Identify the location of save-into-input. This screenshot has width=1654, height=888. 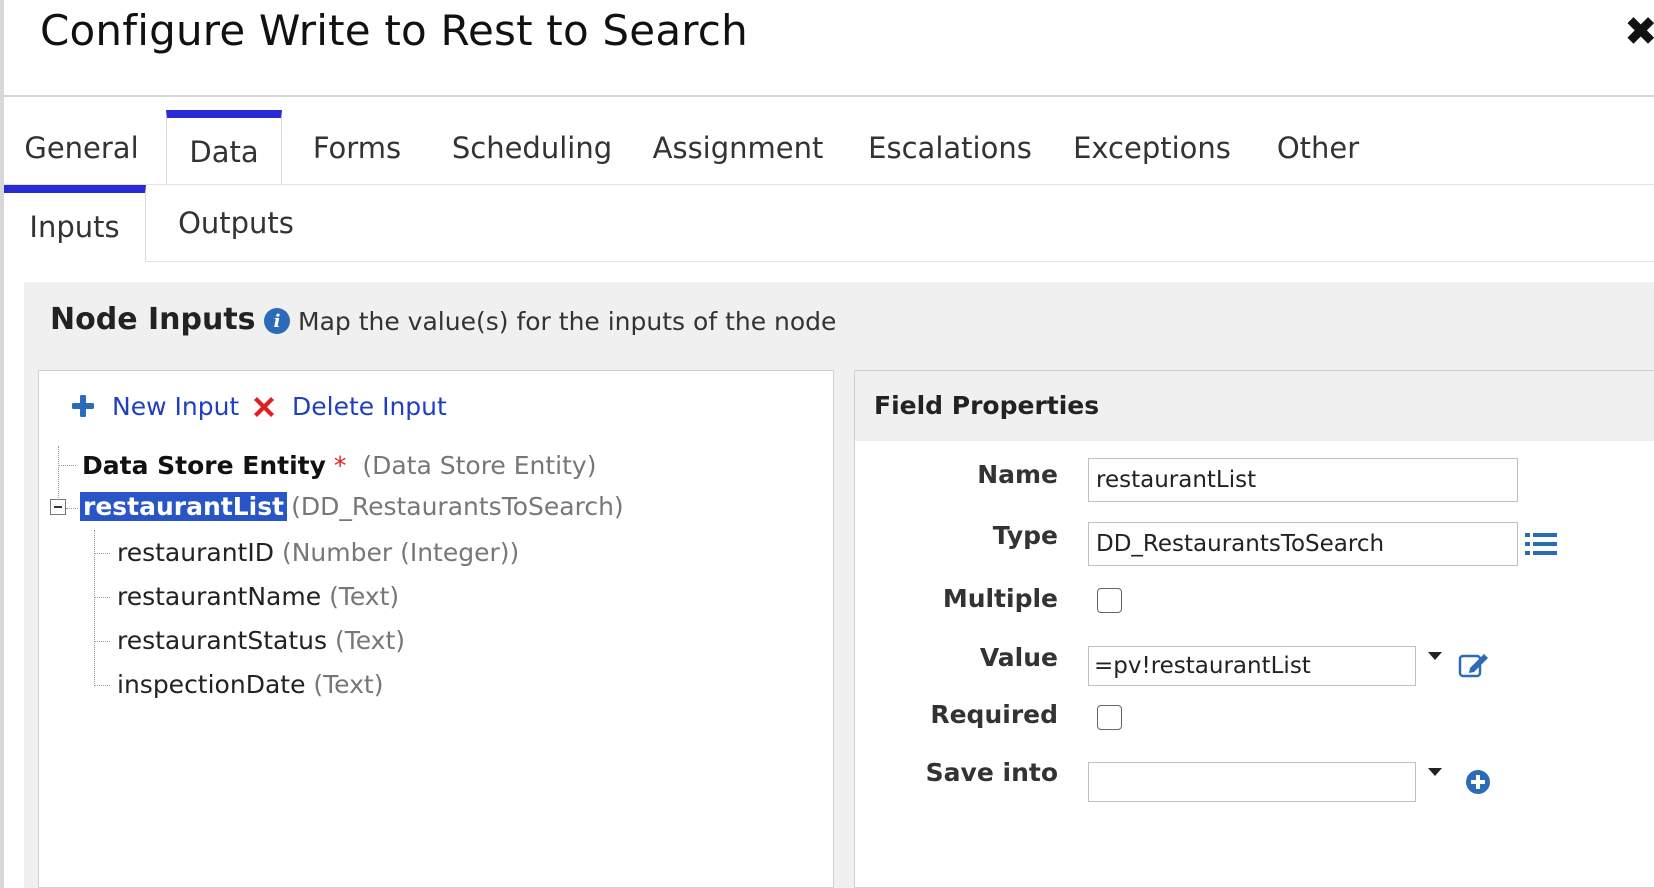
(1252, 782).